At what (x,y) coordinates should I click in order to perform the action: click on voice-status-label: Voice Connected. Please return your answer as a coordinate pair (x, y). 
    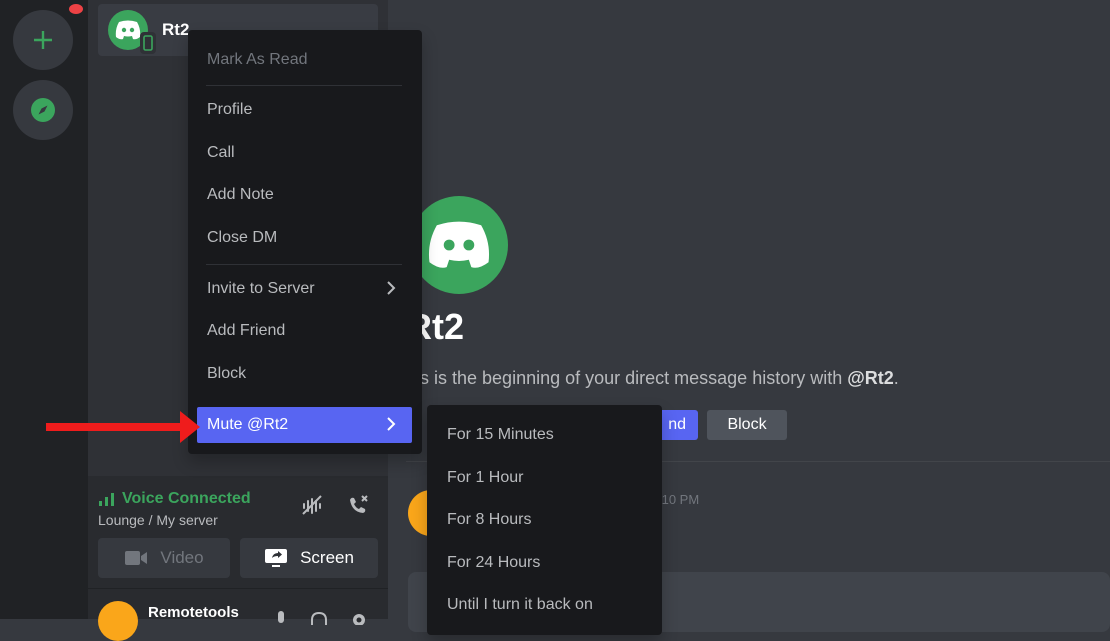
    Looking at the image, I should click on (186, 498).